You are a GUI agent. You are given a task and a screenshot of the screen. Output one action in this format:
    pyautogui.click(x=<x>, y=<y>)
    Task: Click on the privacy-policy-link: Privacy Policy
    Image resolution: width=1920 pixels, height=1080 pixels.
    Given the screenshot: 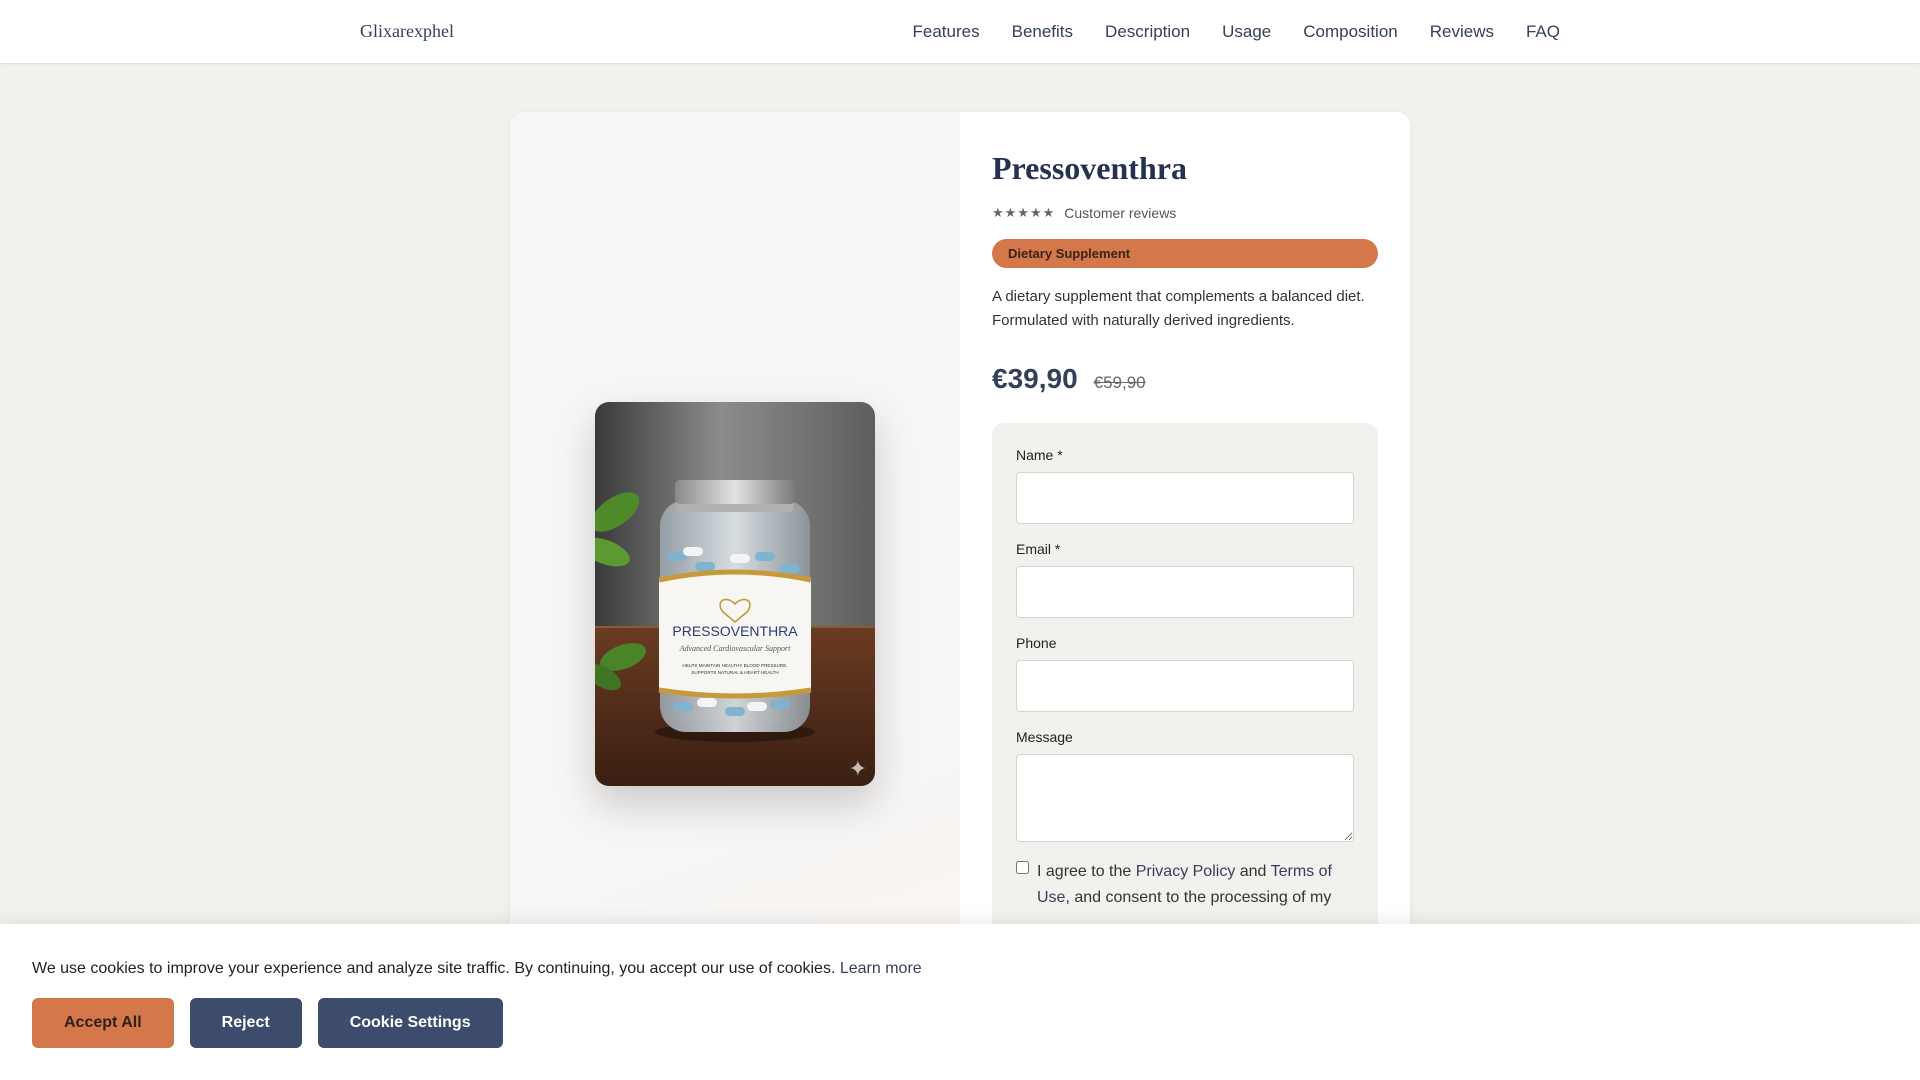 What is the action you would take?
    pyautogui.click(x=1186, y=871)
    